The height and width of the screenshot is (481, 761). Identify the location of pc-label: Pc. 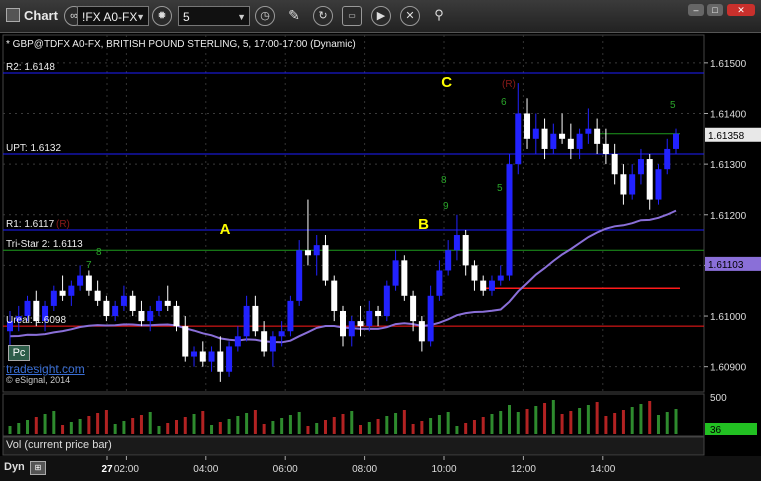
(19, 353).